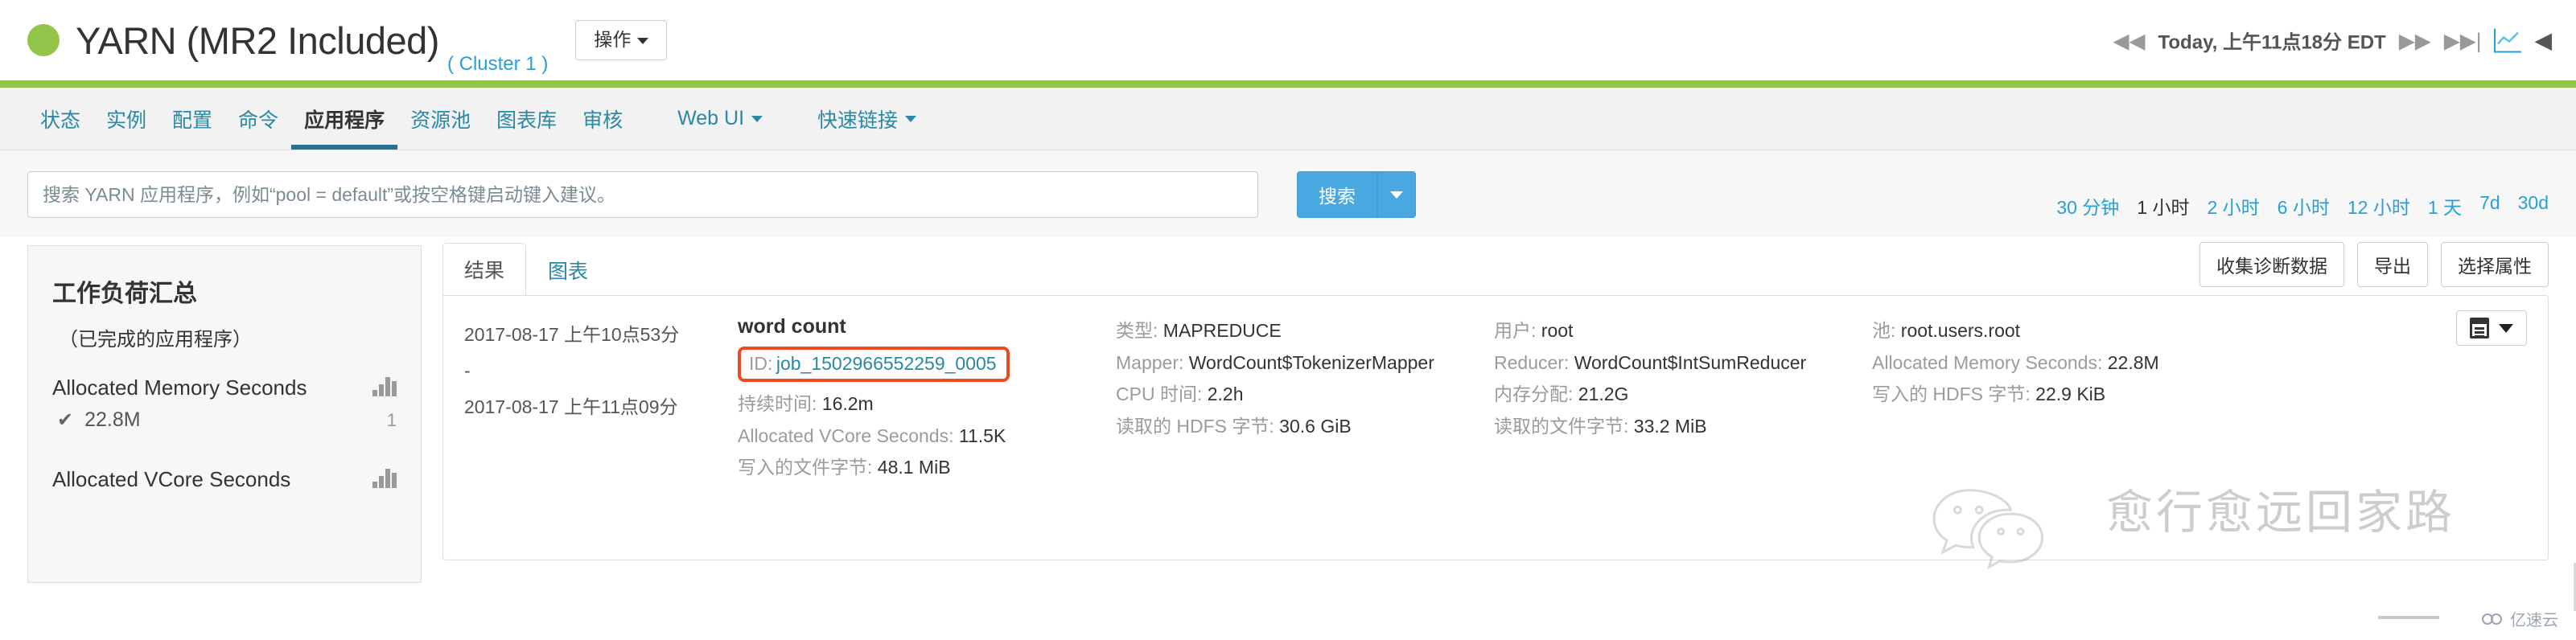 The image size is (2576, 640). I want to click on corner-watermark-text: 亿速云, so click(2534, 621).